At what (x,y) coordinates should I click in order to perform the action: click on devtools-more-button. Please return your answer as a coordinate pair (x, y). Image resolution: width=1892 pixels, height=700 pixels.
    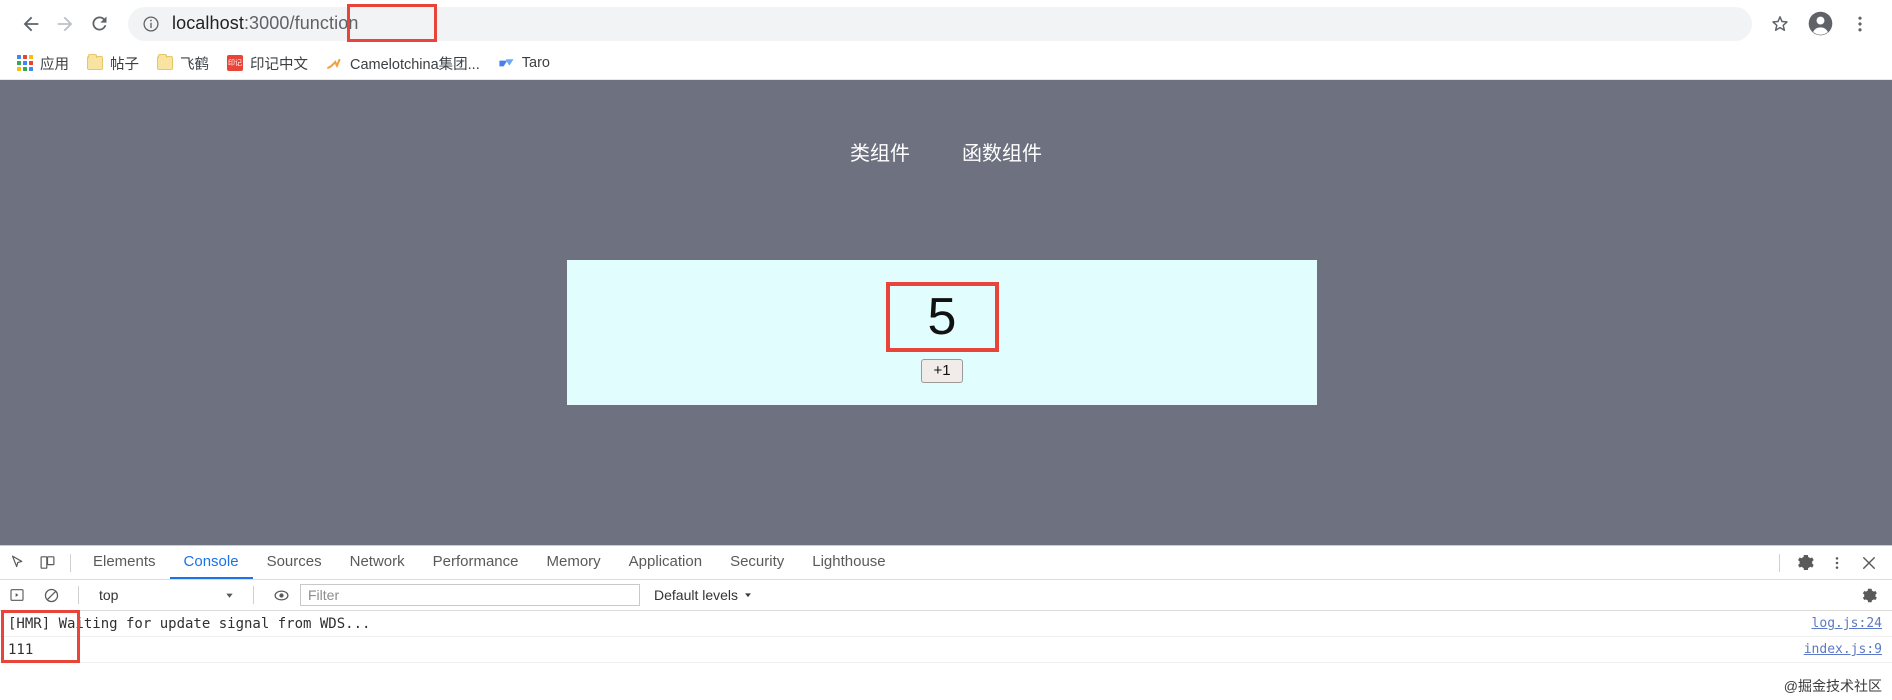
    Looking at the image, I should click on (1837, 563).